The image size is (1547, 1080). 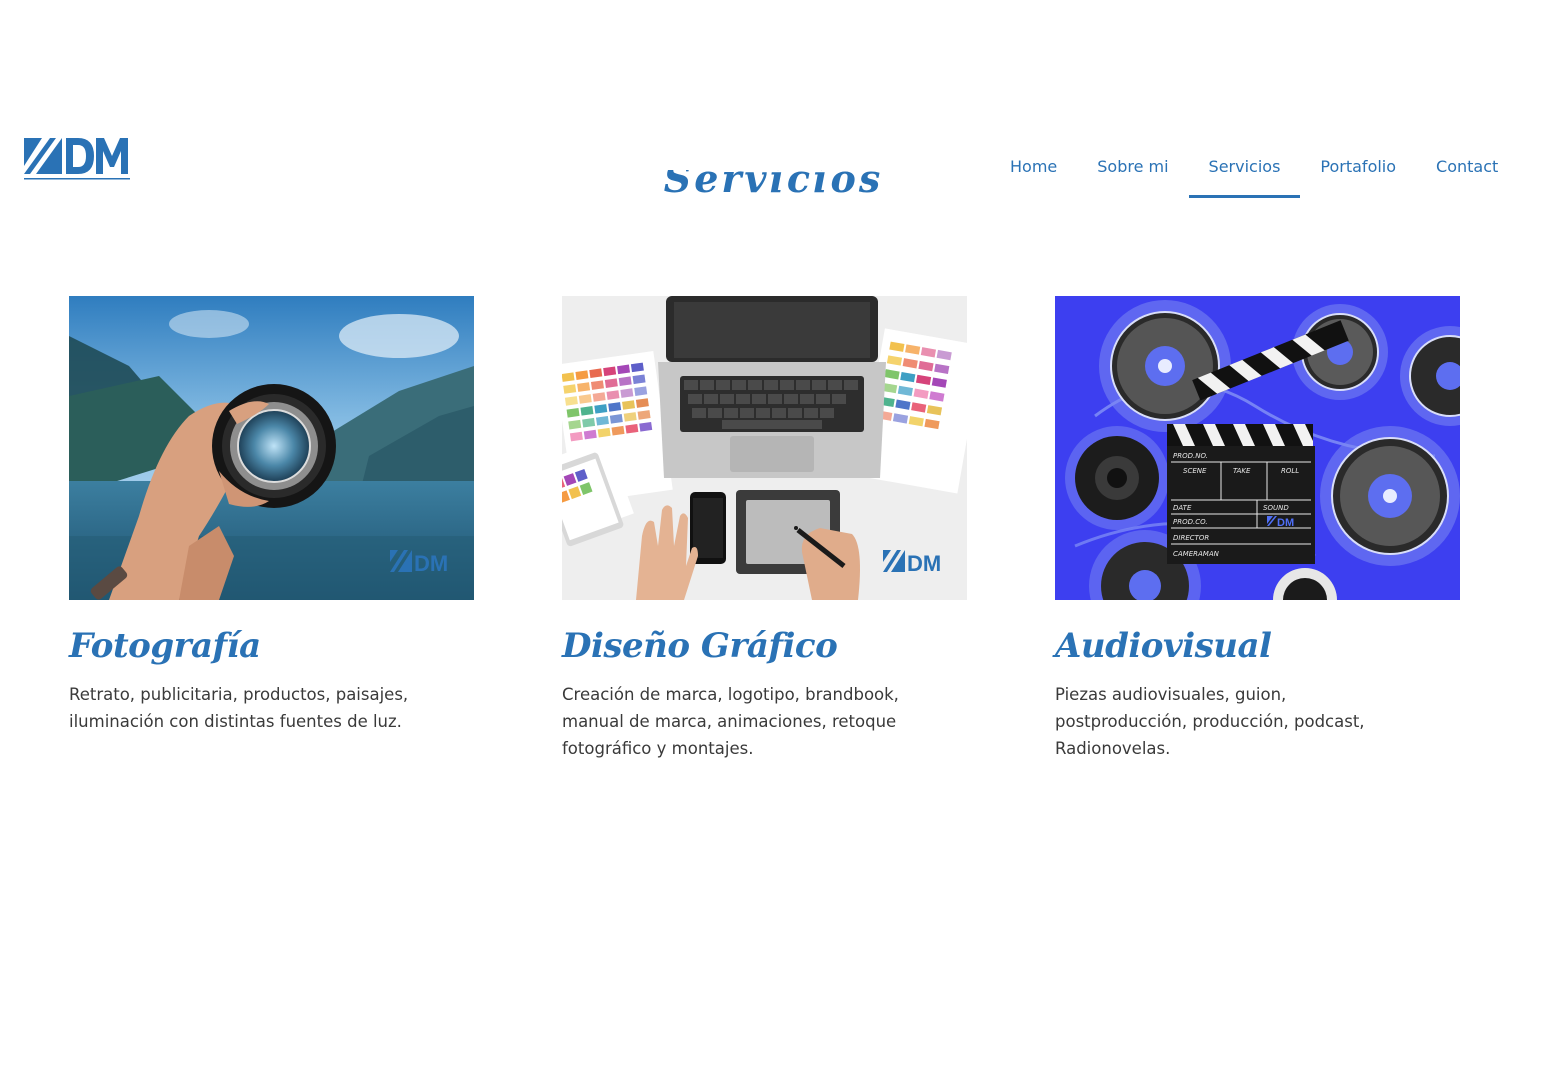 What do you see at coordinates (1290, 471) in the screenshot?
I see `svg-text: ROLL` at bounding box center [1290, 471].